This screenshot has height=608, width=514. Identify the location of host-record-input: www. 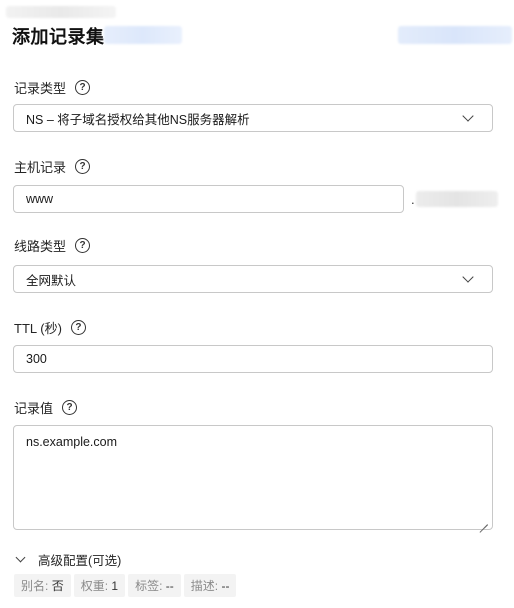
(208, 199).